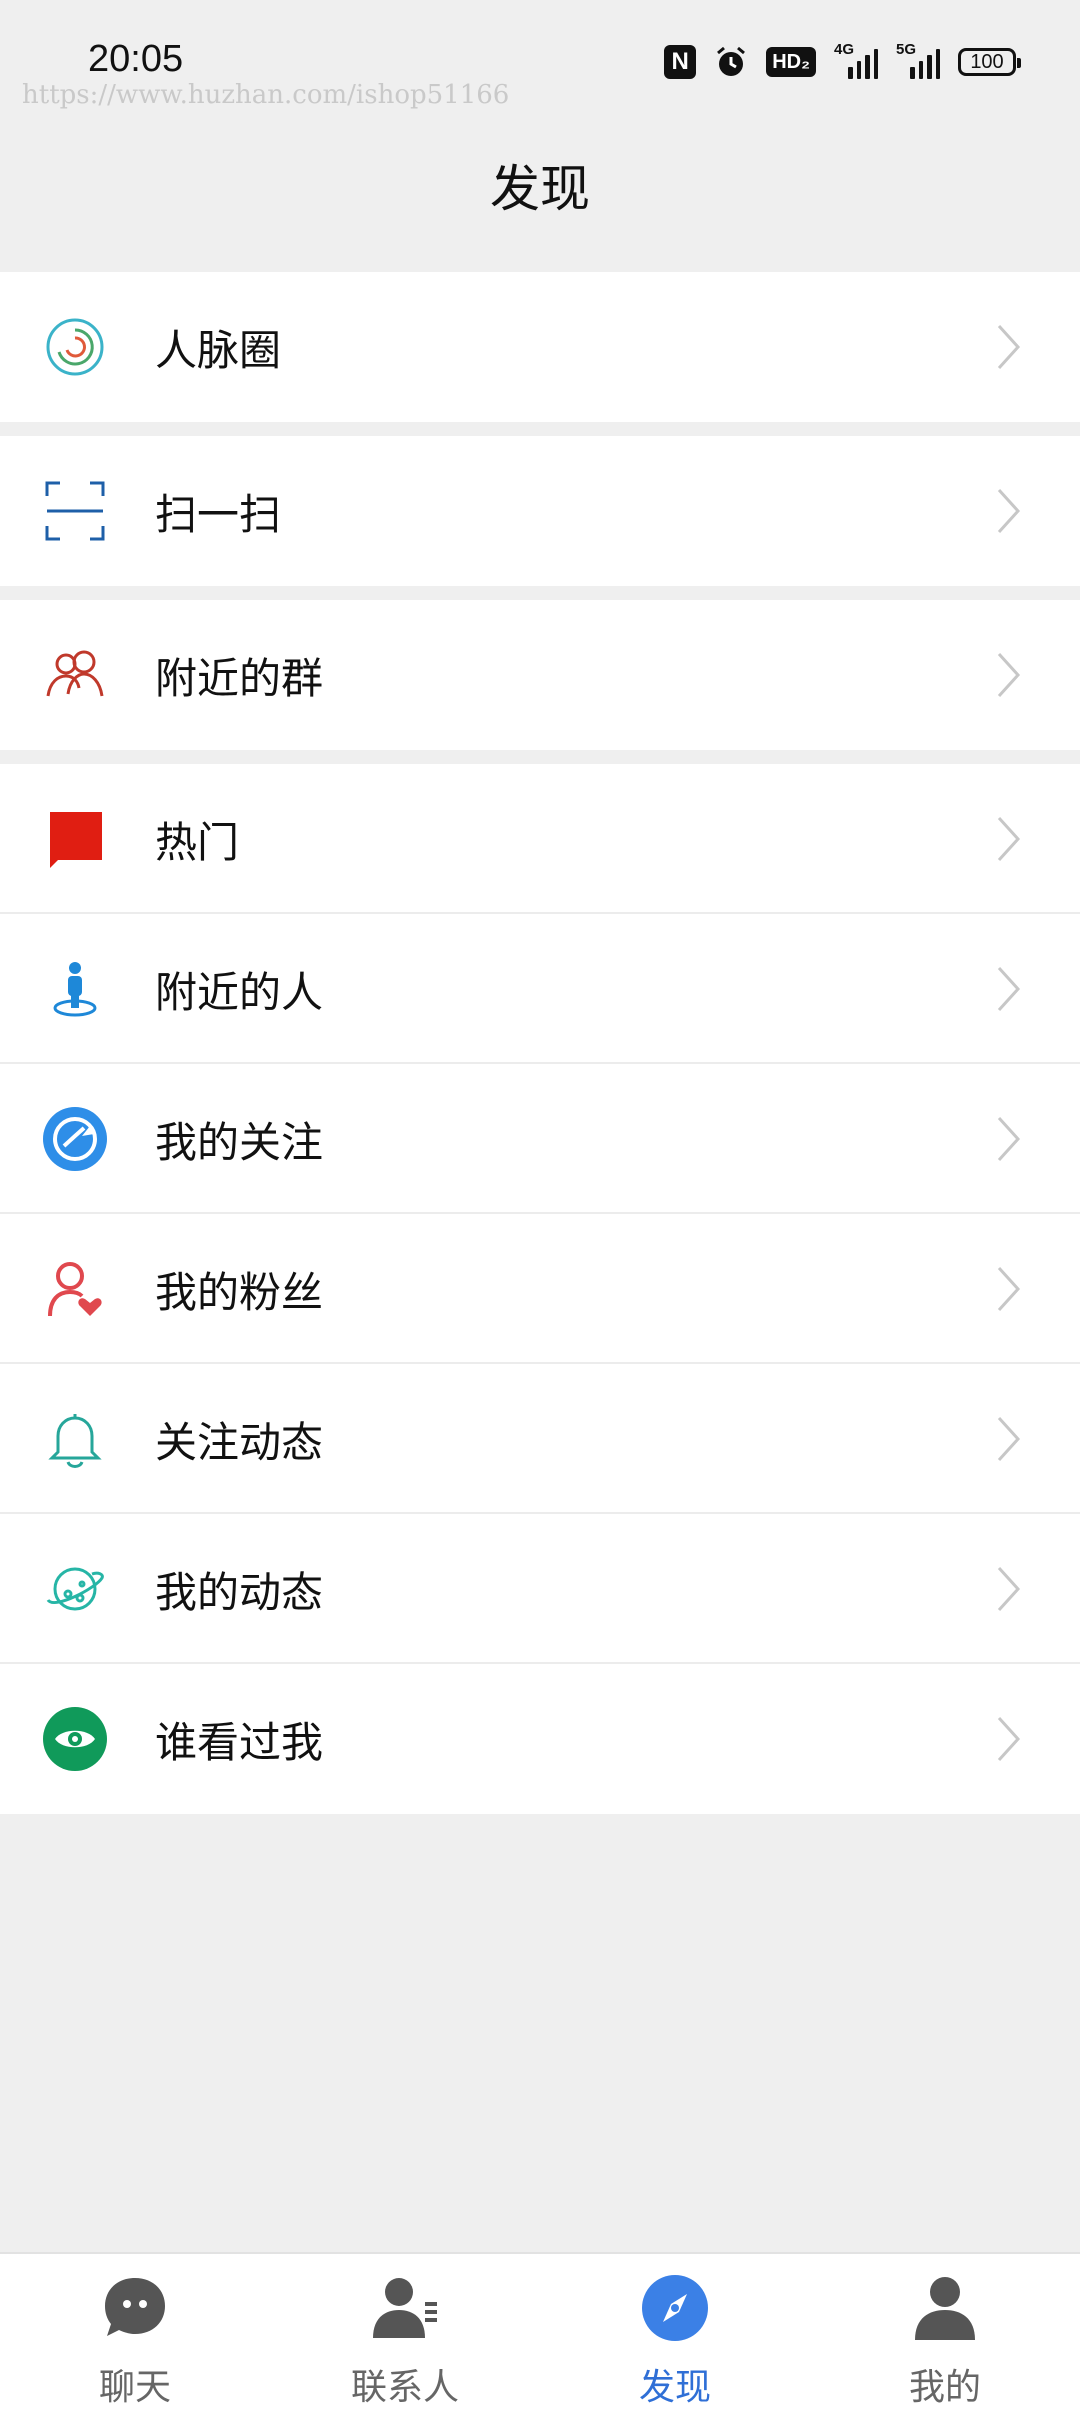  I want to click on bell-icon, so click(75, 1439).